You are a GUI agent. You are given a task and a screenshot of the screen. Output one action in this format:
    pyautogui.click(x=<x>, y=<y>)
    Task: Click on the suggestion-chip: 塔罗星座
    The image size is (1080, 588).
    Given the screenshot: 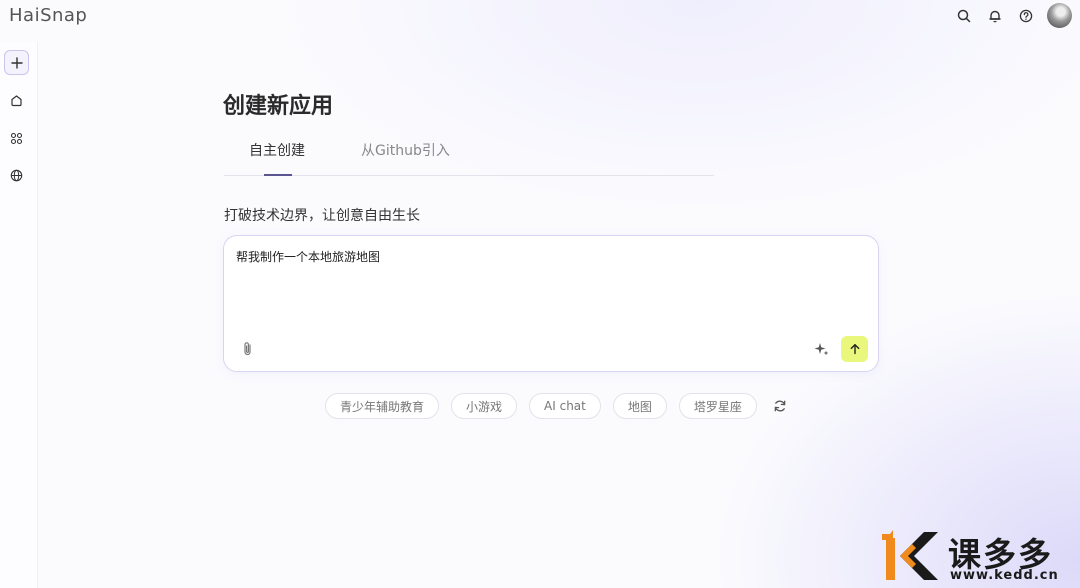 What is the action you would take?
    pyautogui.click(x=717, y=406)
    